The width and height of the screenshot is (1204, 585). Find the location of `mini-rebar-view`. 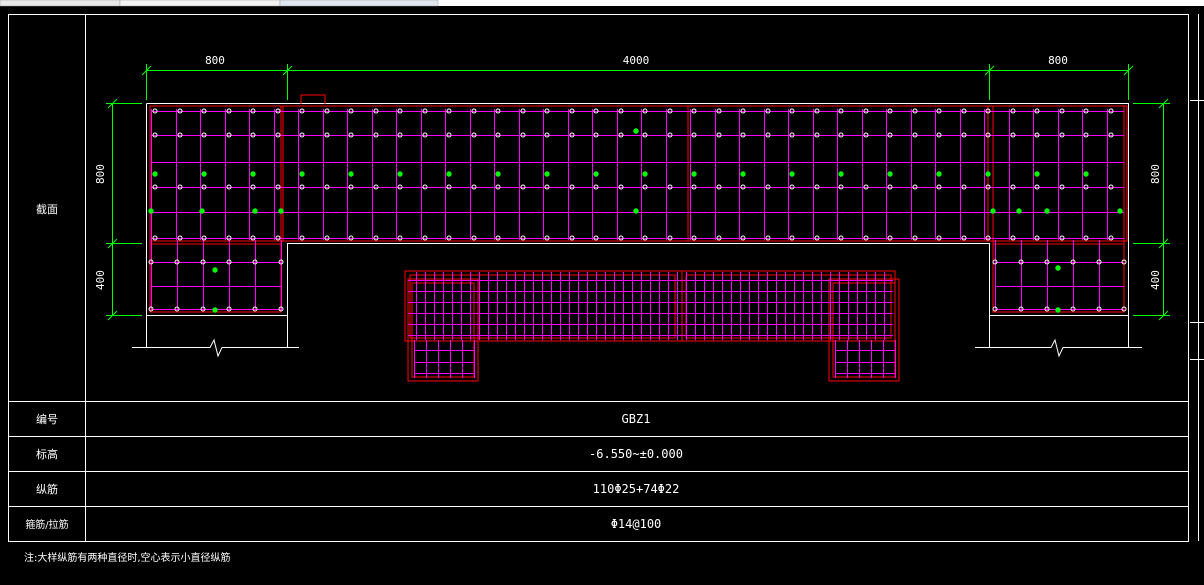

mini-rebar-view is located at coordinates (652, 326).